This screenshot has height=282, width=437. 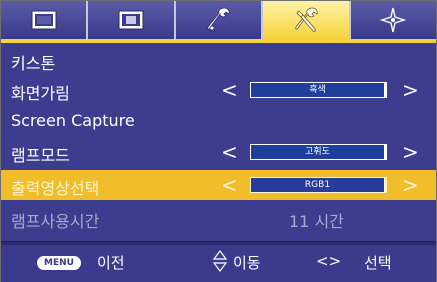 I want to click on menu-item-lamp-mode: 램프모드 < 고휘도 >, so click(x=218, y=152).